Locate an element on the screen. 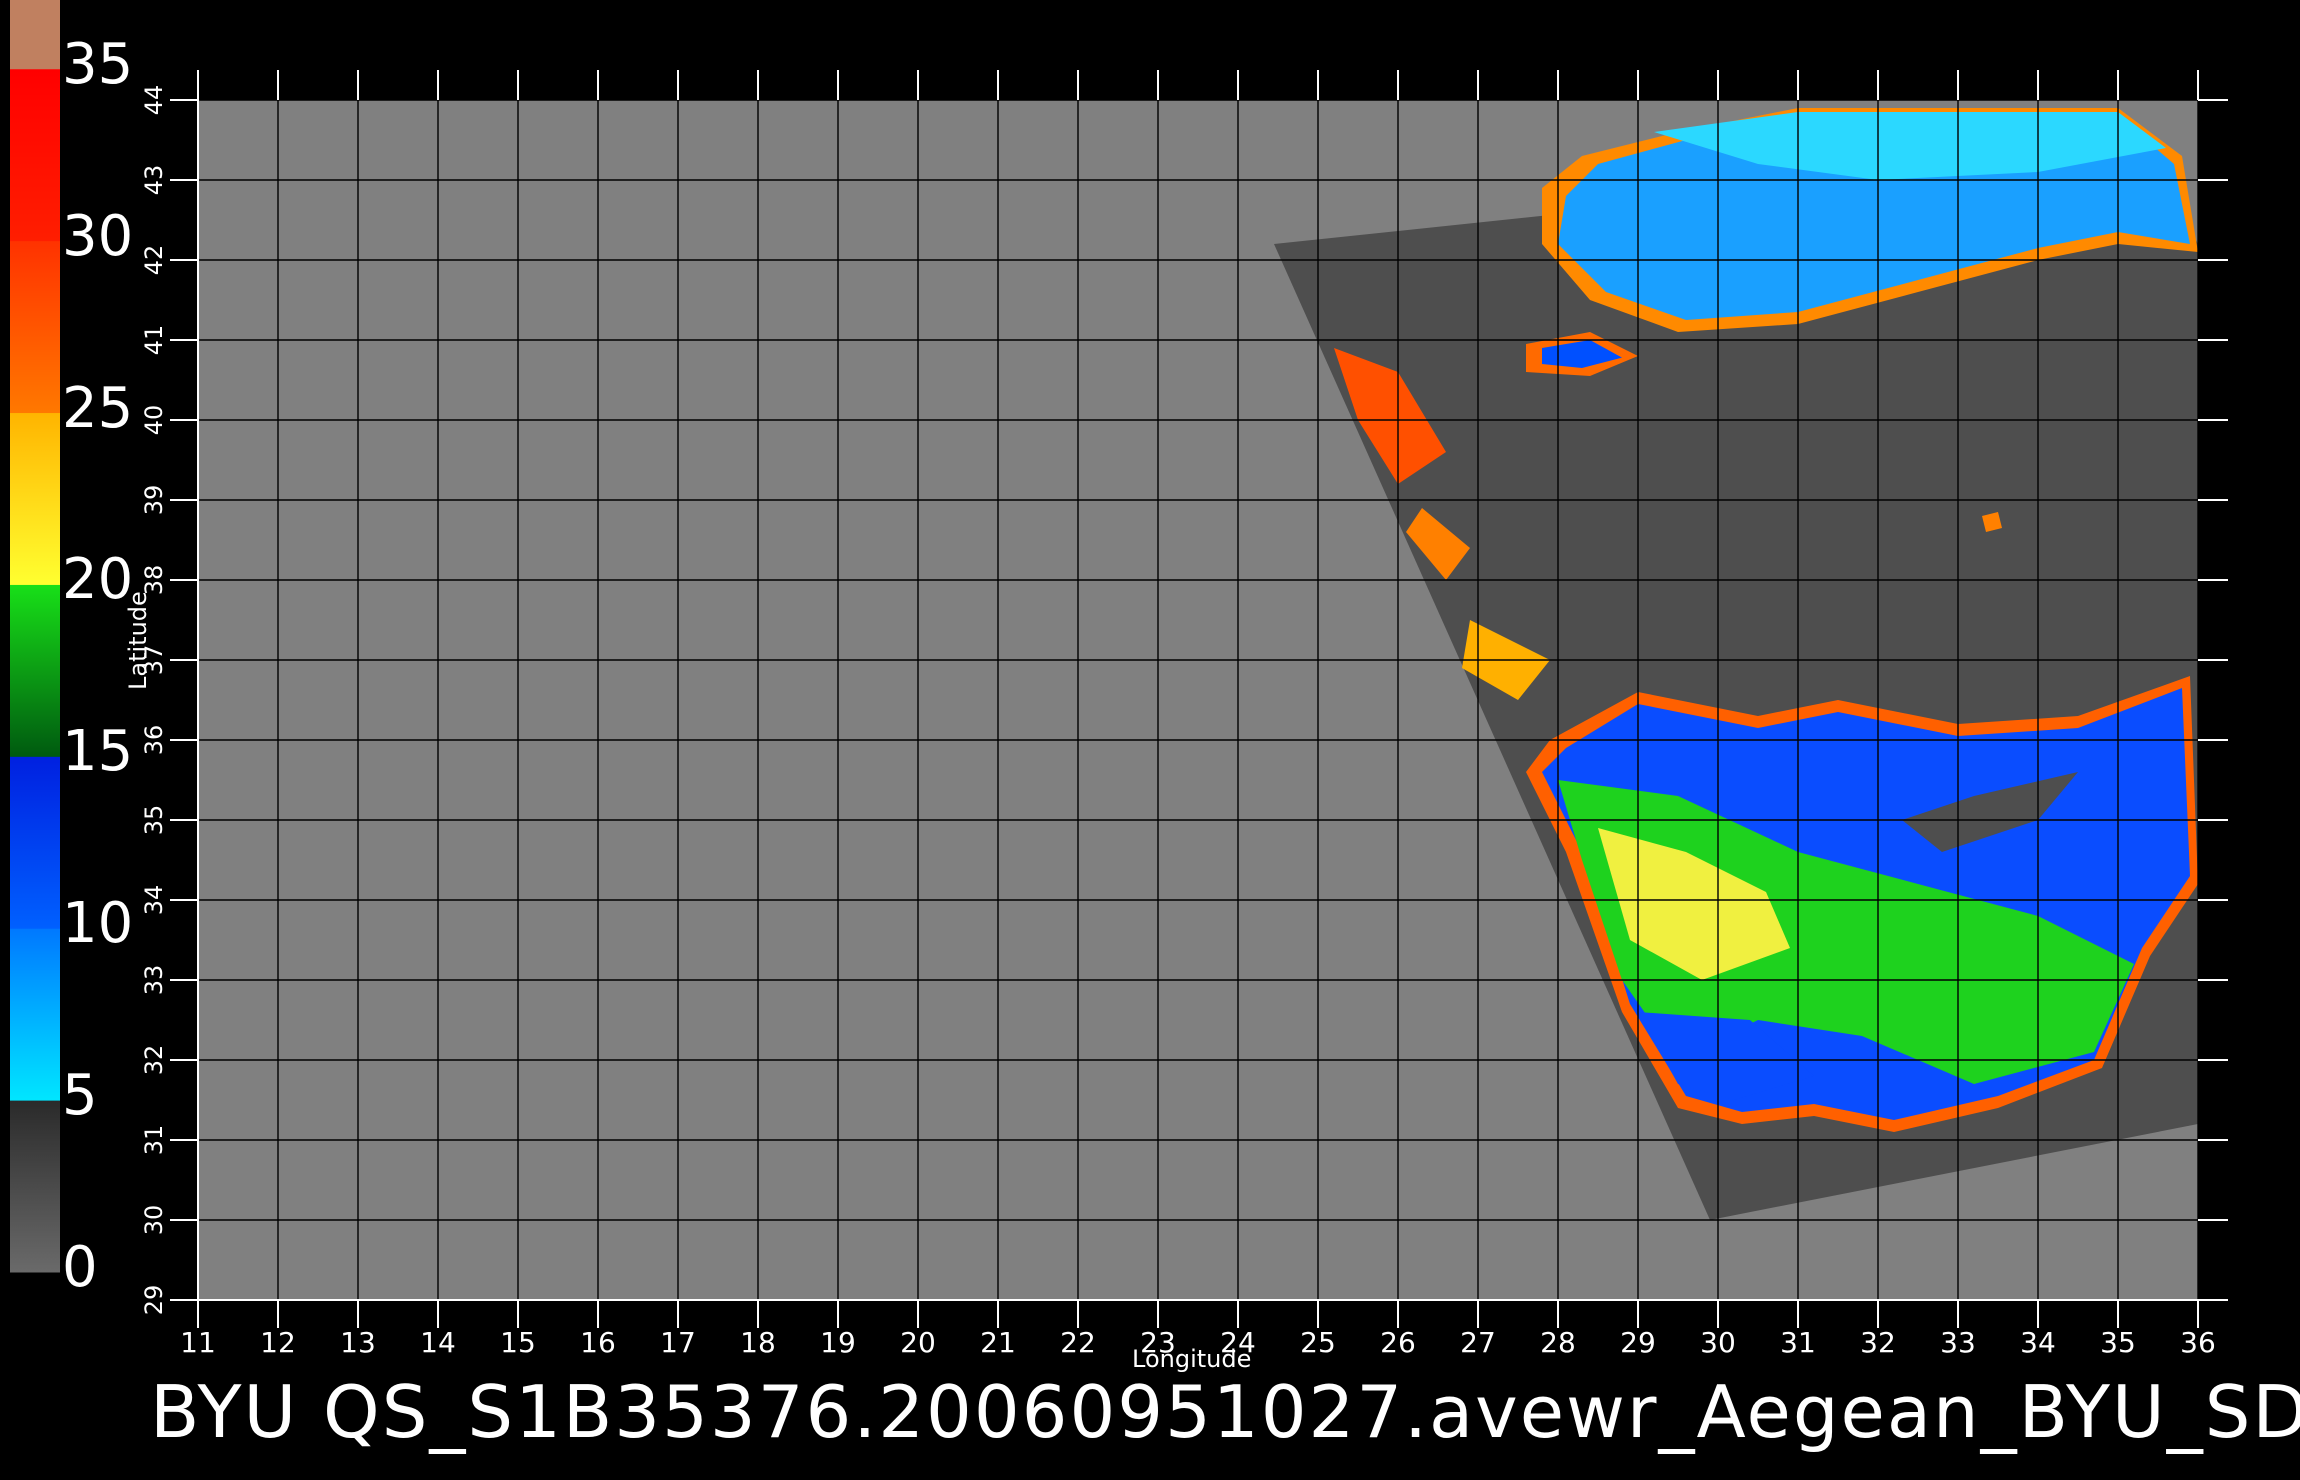  lon-tick-label-13: 13 is located at coordinates (358, 1342).